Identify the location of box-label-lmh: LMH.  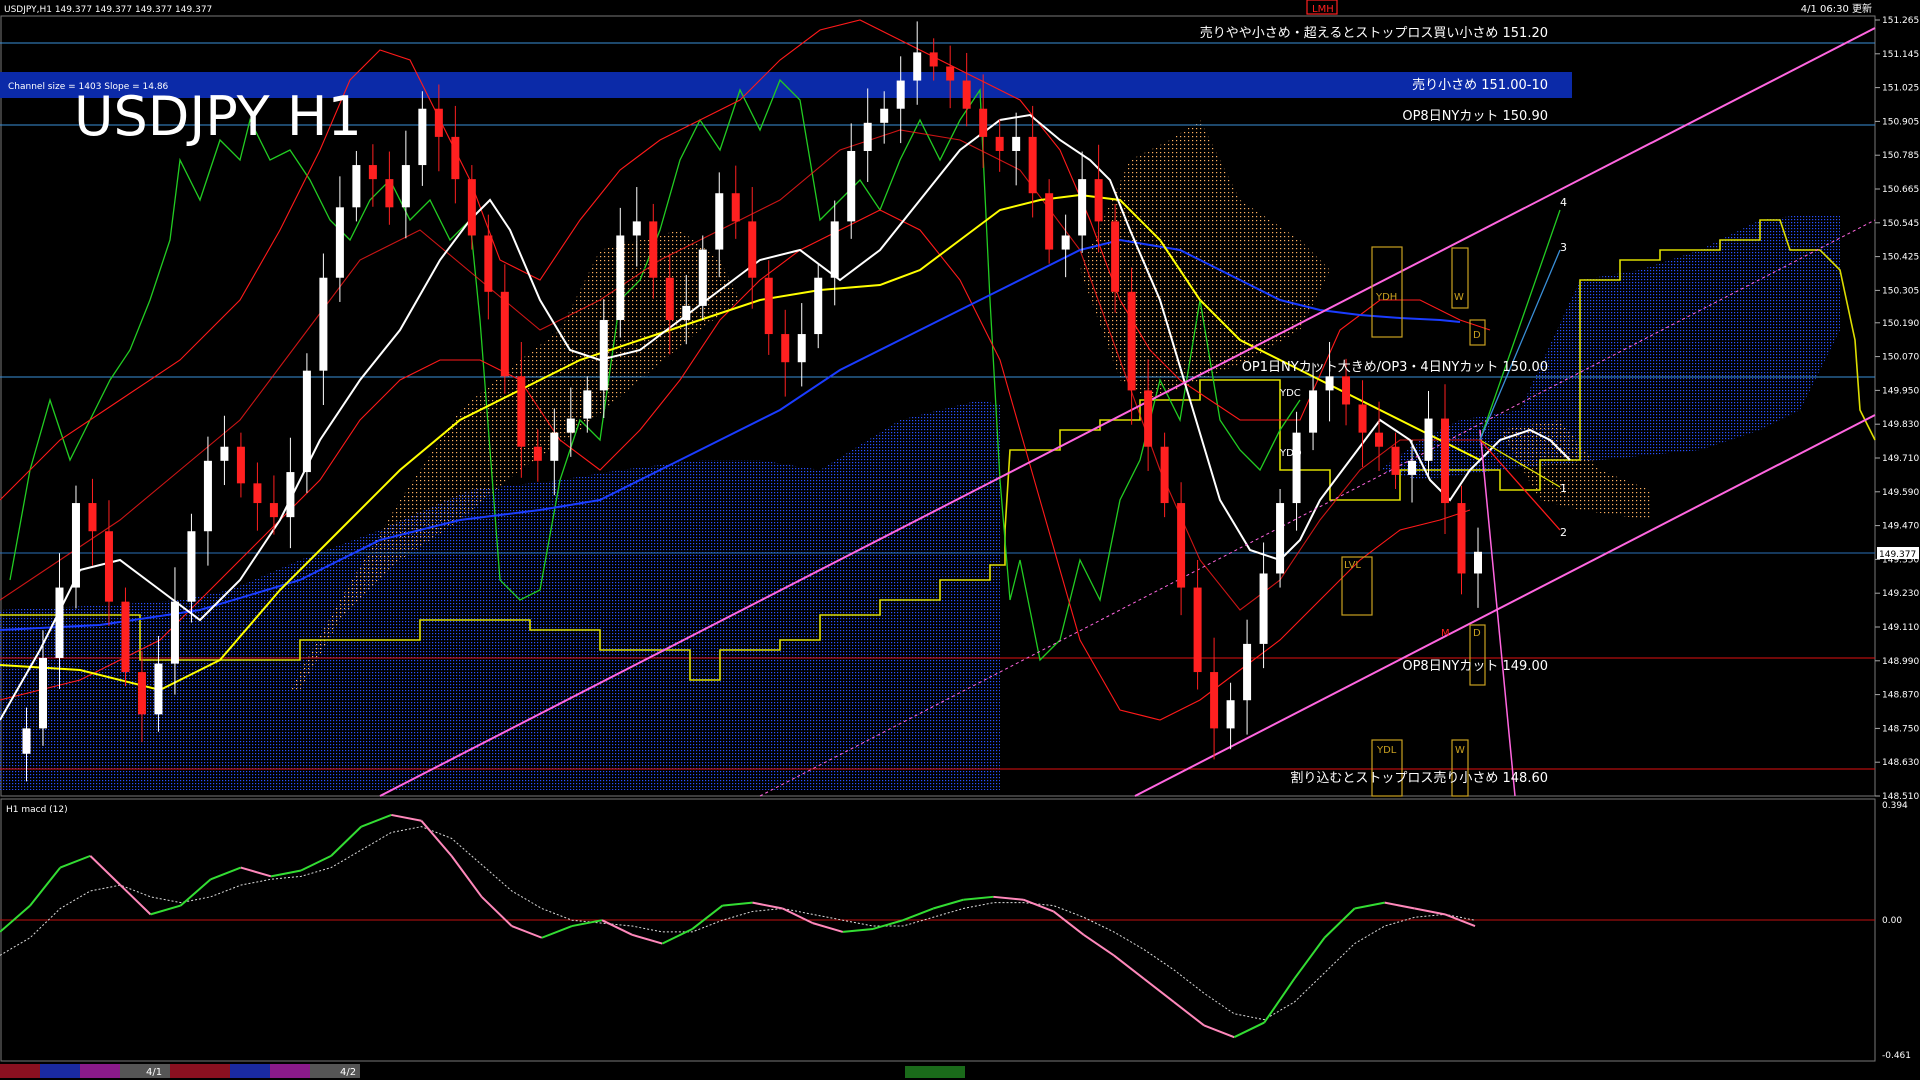
(1323, 9).